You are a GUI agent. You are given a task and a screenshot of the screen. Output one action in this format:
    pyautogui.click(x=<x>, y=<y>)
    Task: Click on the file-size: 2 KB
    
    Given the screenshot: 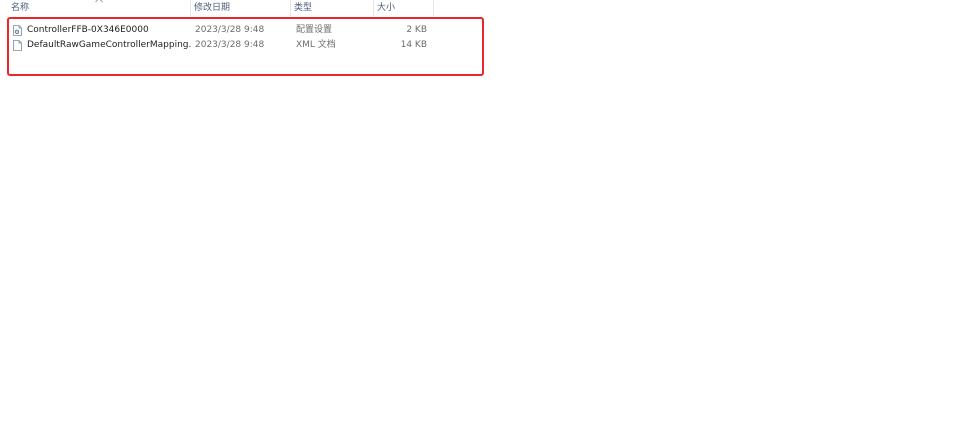 What is the action you would take?
    pyautogui.click(x=416, y=30)
    